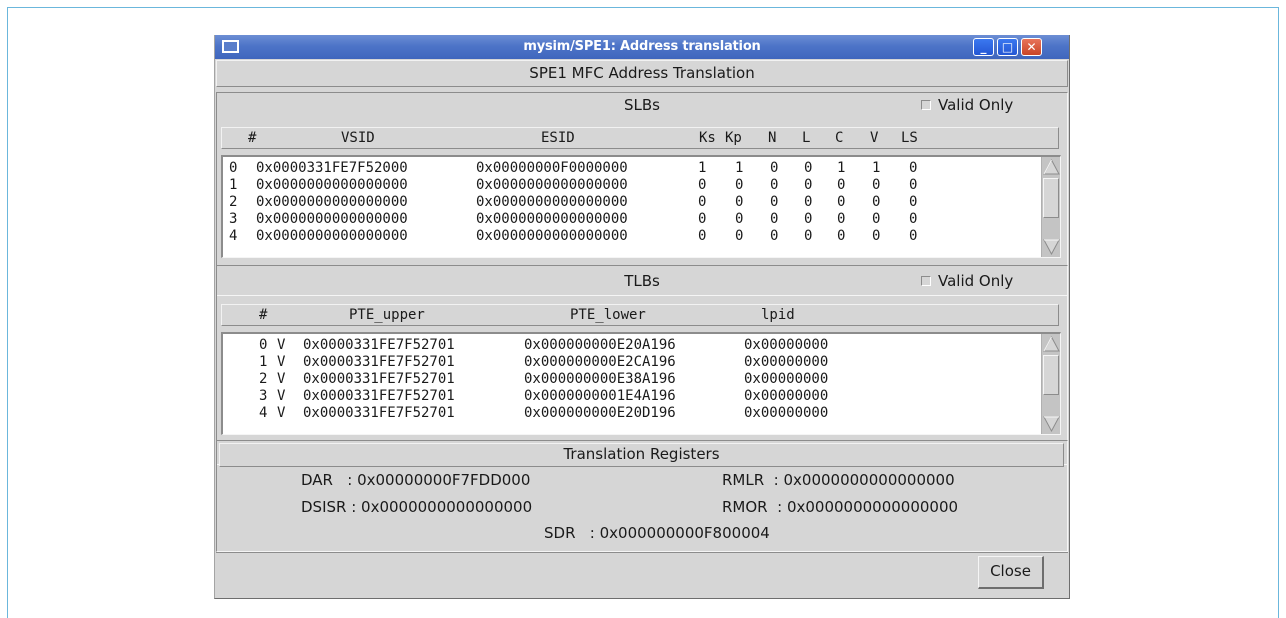  Describe the element at coordinates (642, 552) in the screenshot. I see `footer-divider` at that location.